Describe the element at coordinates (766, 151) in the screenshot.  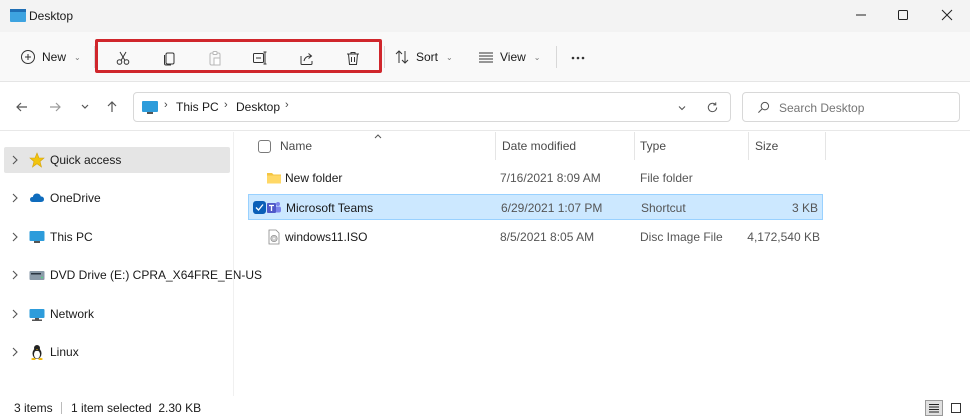
I see `column-header-size: Size` at that location.